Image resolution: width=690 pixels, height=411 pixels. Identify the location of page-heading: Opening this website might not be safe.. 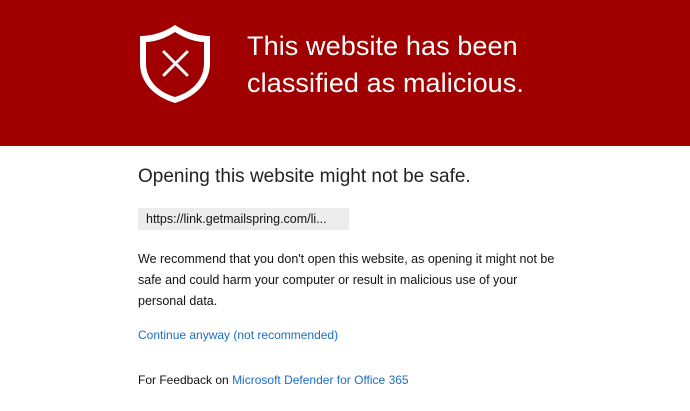
(304, 176).